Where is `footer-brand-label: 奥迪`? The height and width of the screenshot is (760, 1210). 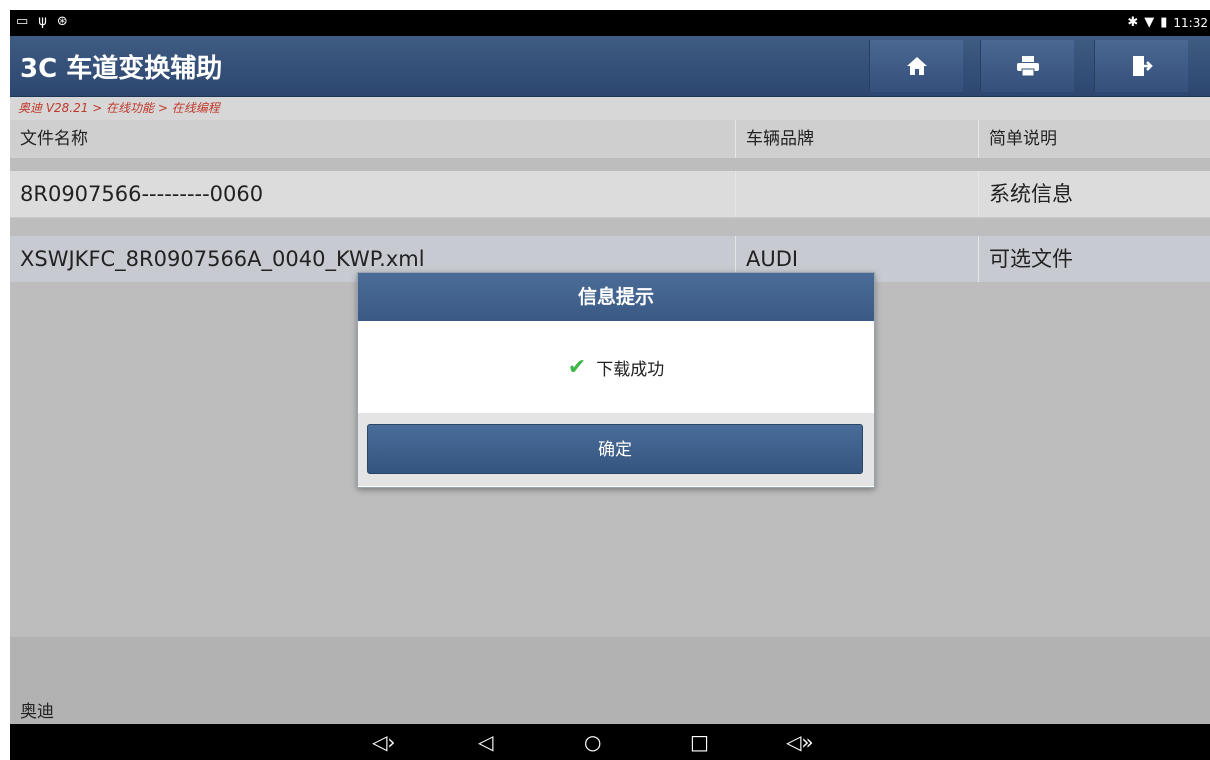
footer-brand-label: 奥迪 is located at coordinates (37, 712).